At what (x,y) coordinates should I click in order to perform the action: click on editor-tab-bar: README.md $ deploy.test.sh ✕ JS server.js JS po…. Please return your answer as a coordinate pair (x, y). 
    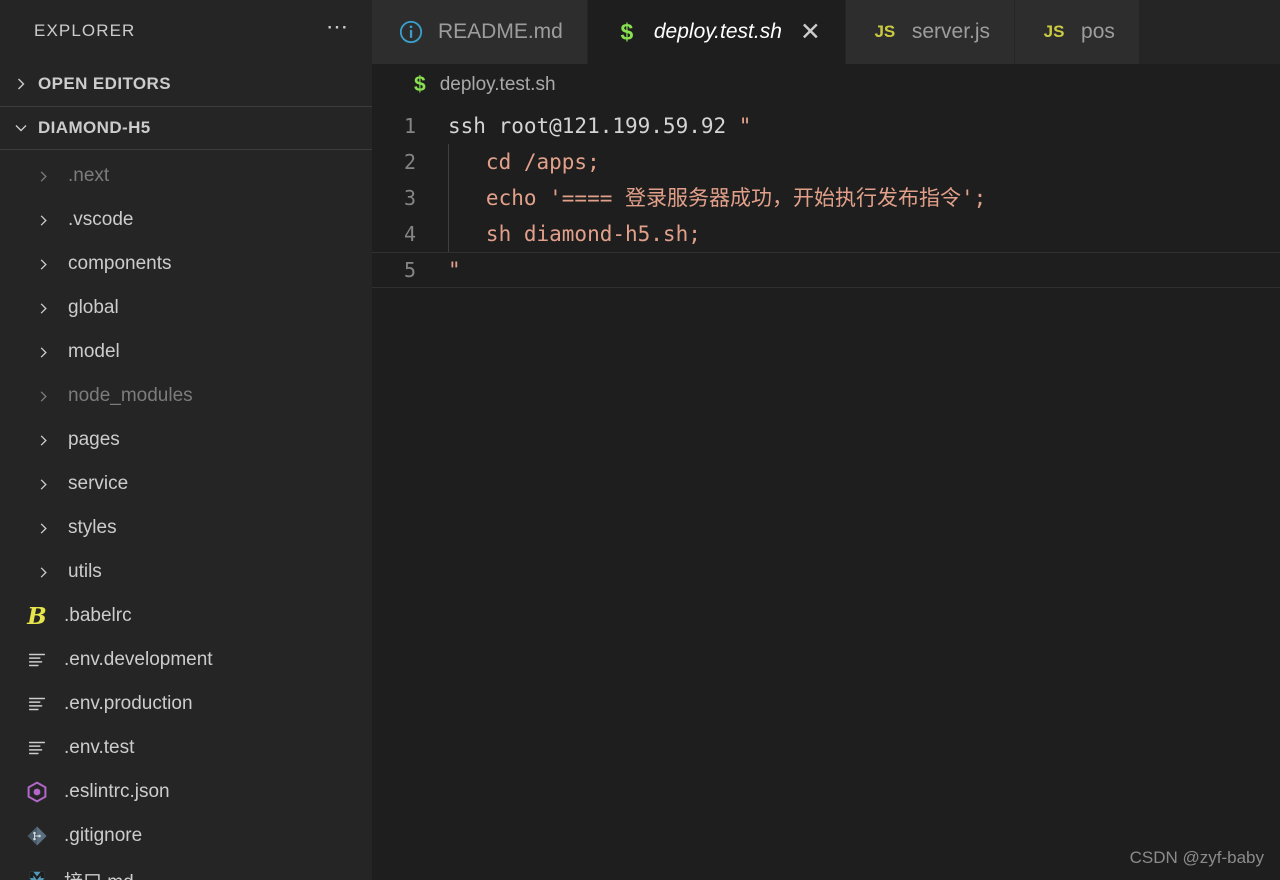
    Looking at the image, I should click on (826, 32).